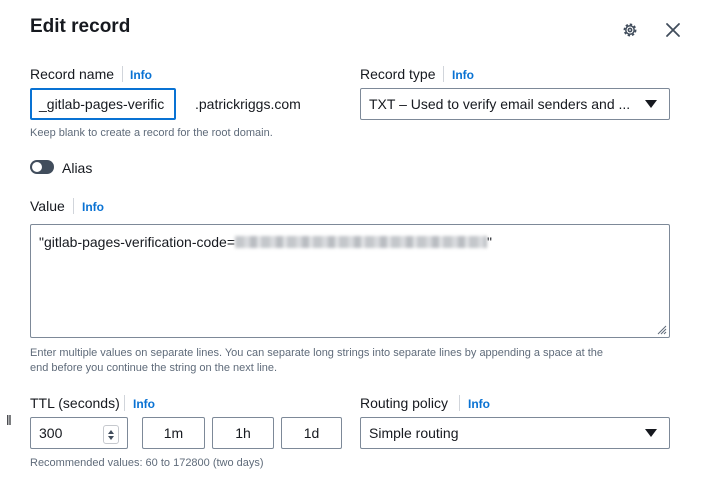 The width and height of the screenshot is (701, 478). I want to click on ttl-label: TTL (seconds), so click(75, 403).